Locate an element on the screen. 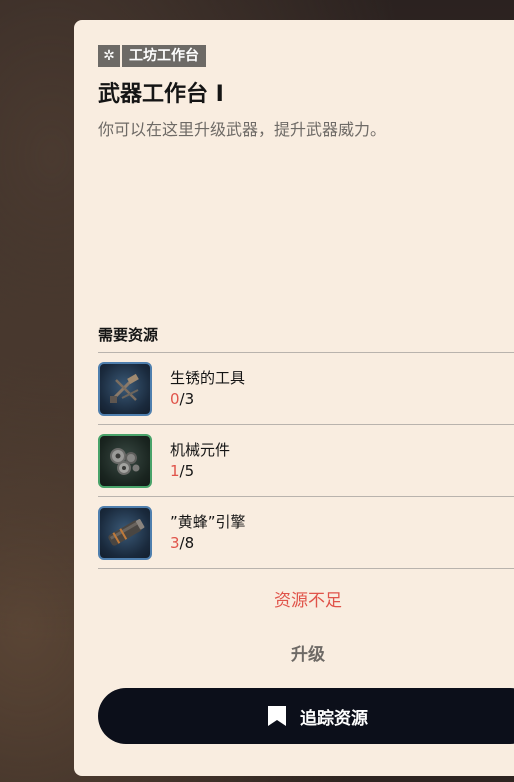  panel-description: 你可以在这里升级武器，提升武器威力。 is located at coordinates (242, 129).